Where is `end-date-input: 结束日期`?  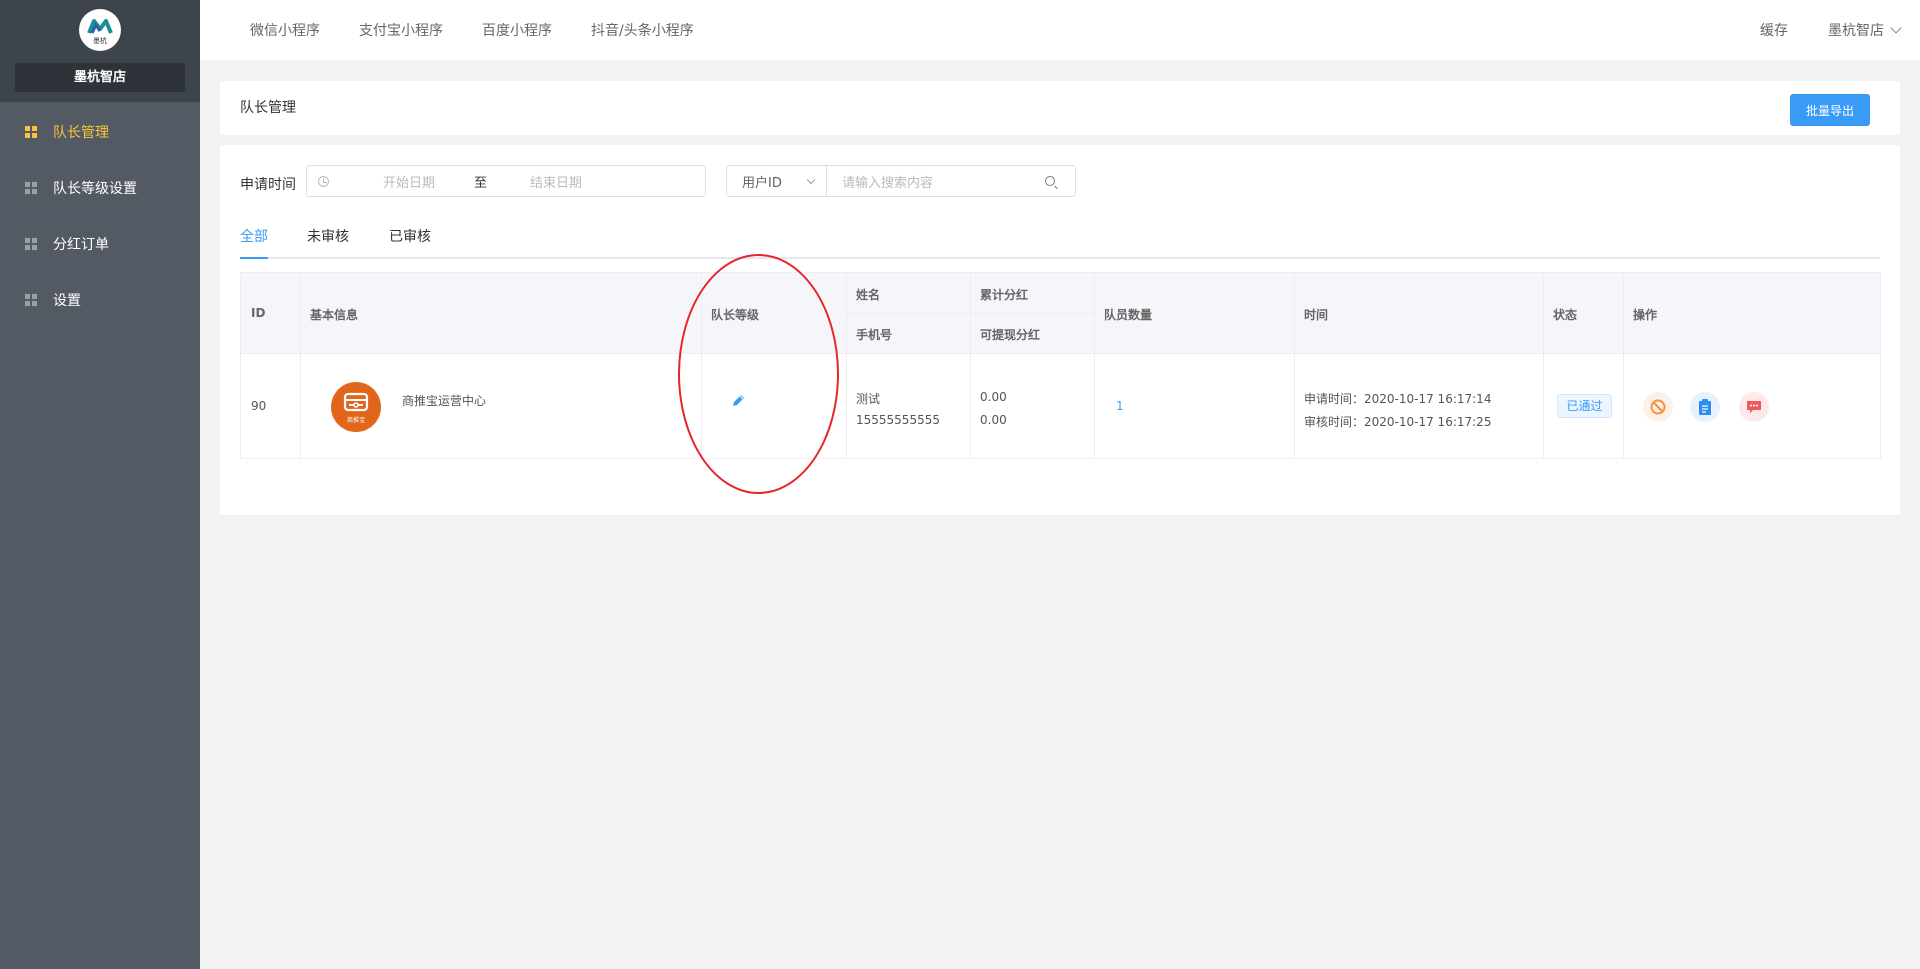
end-date-input: 结束日期 is located at coordinates (556, 181).